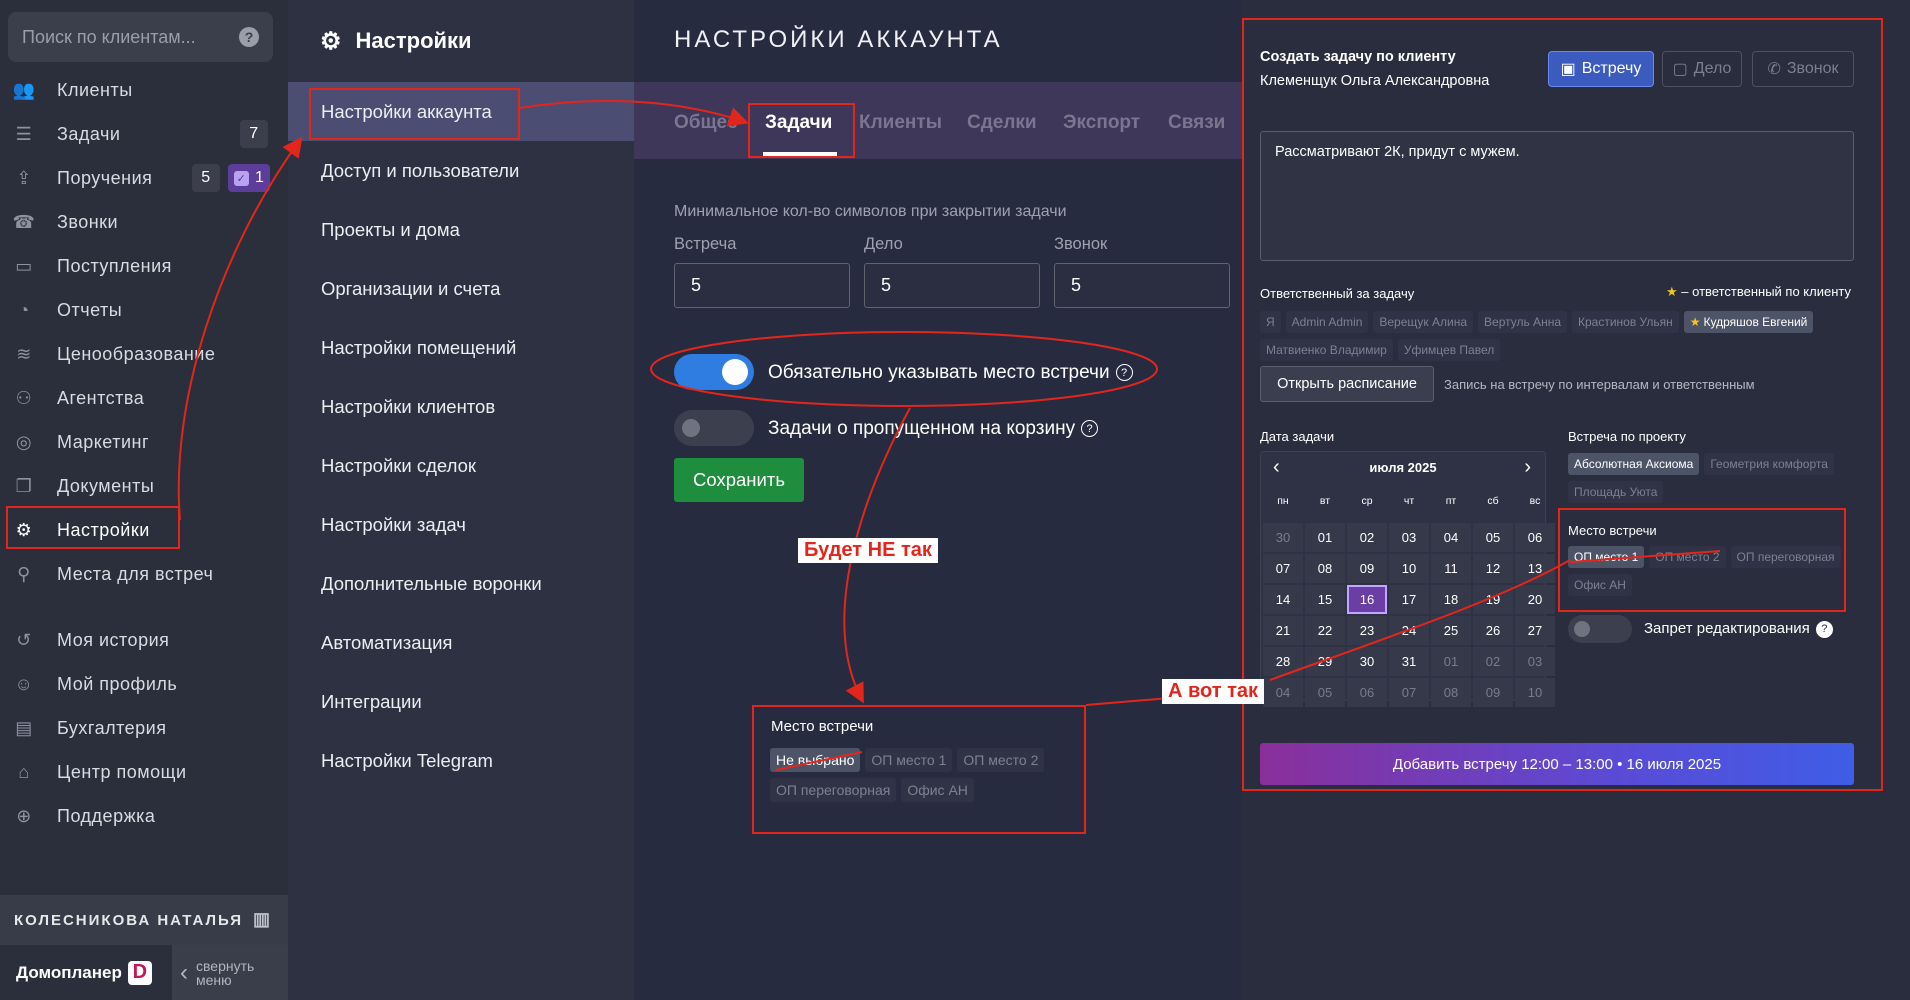  I want to click on sidebar-item-accounting: ▤ Бухгалтерия, so click(144, 728).